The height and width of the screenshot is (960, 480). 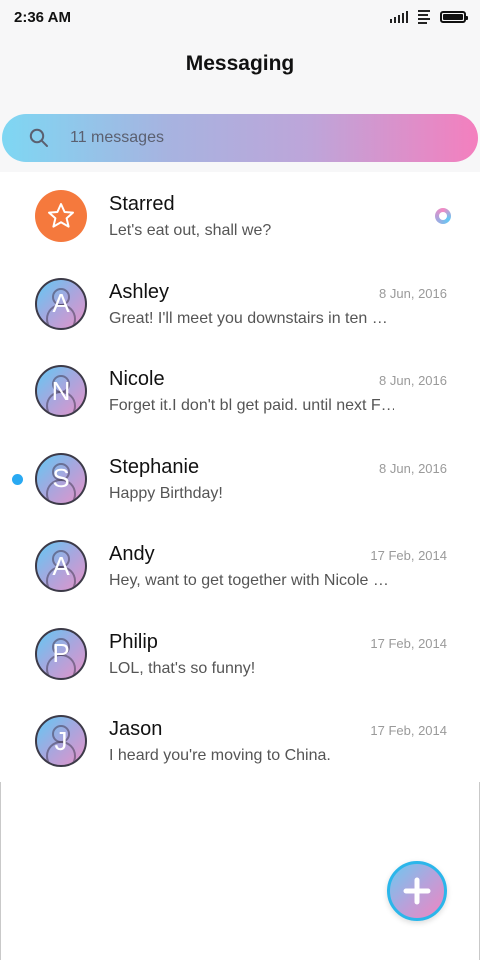 What do you see at coordinates (240, 138) in the screenshot?
I see `search-bar: 11 messages` at bounding box center [240, 138].